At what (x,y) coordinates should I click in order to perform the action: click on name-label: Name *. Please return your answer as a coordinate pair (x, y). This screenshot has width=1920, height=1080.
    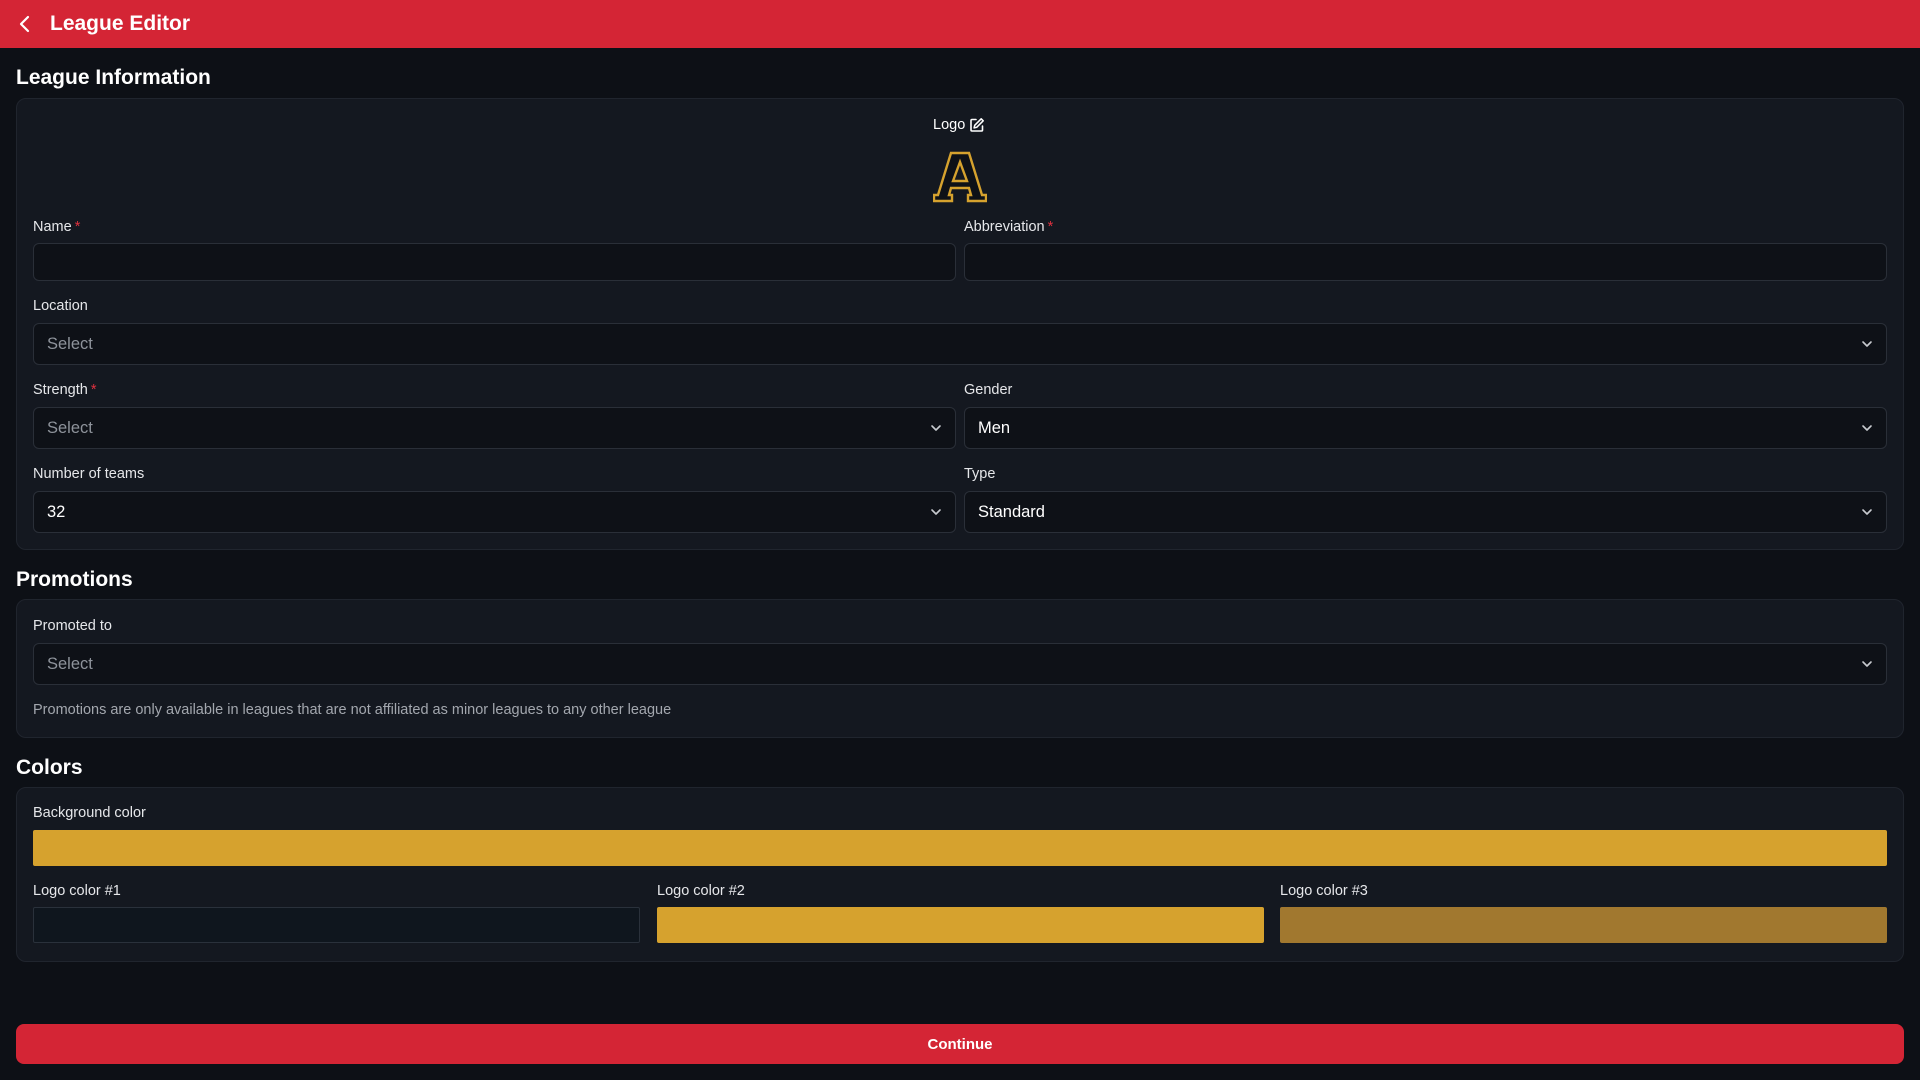
    Looking at the image, I should click on (56, 227).